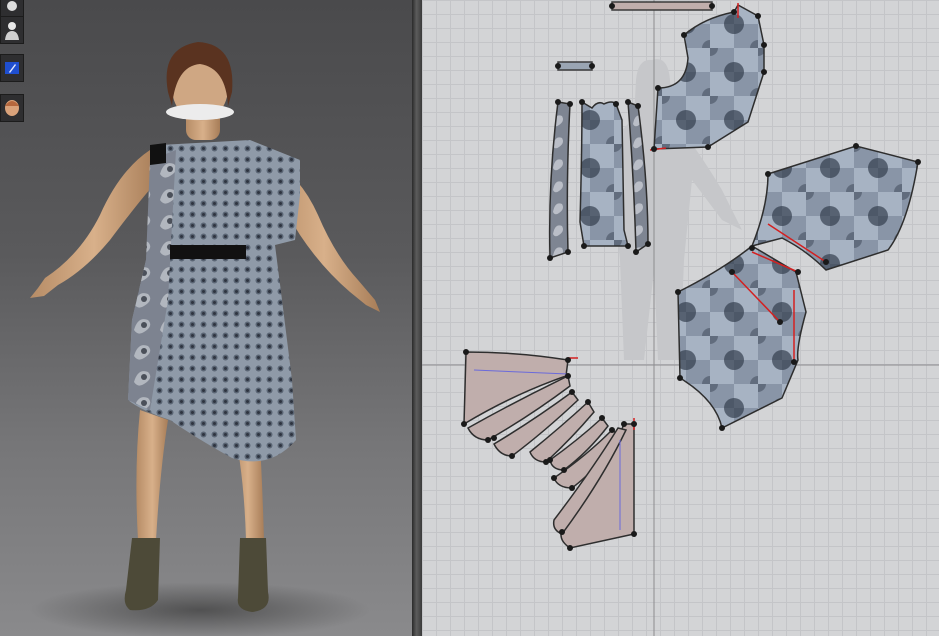 The width and height of the screenshot is (939, 636). Describe the element at coordinates (604, 173) in the screenshot. I see `bodice-back` at that location.